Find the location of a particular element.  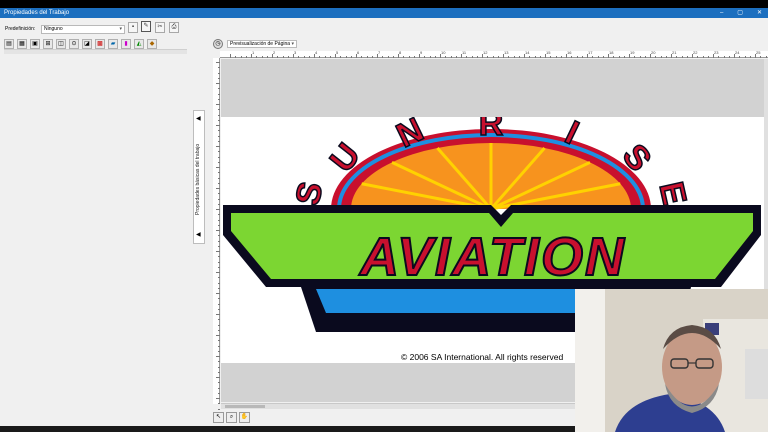

preset-select: Ninguno ▾ is located at coordinates (83, 29).